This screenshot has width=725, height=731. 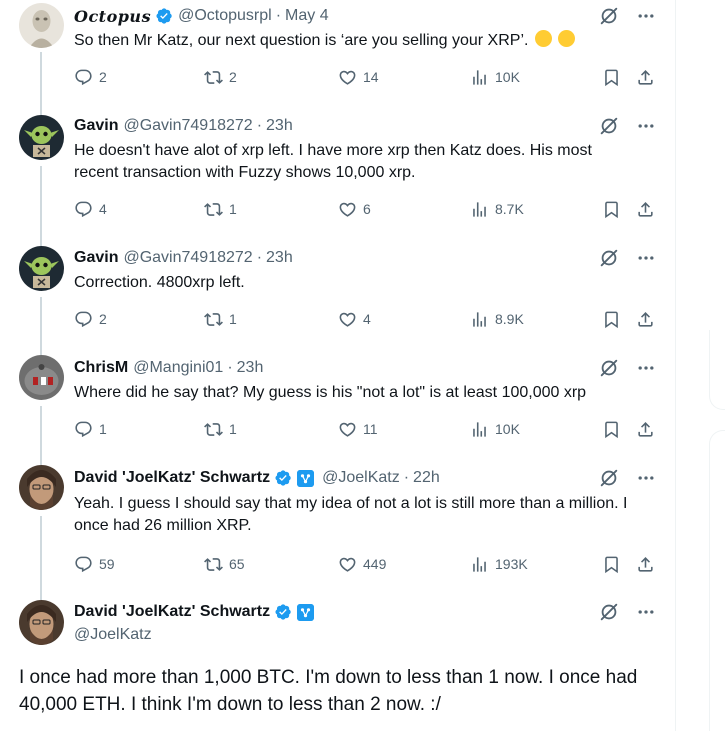 What do you see at coordinates (178, 368) in the screenshot?
I see `author-handle: @Mangini01` at bounding box center [178, 368].